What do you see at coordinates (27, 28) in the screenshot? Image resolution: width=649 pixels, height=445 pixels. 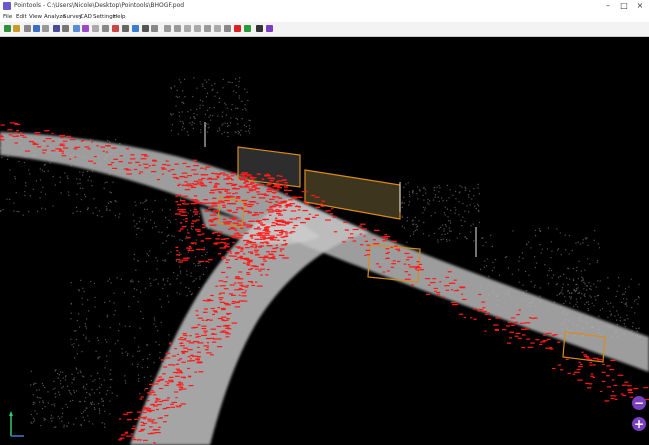 I see `pan-icon` at bounding box center [27, 28].